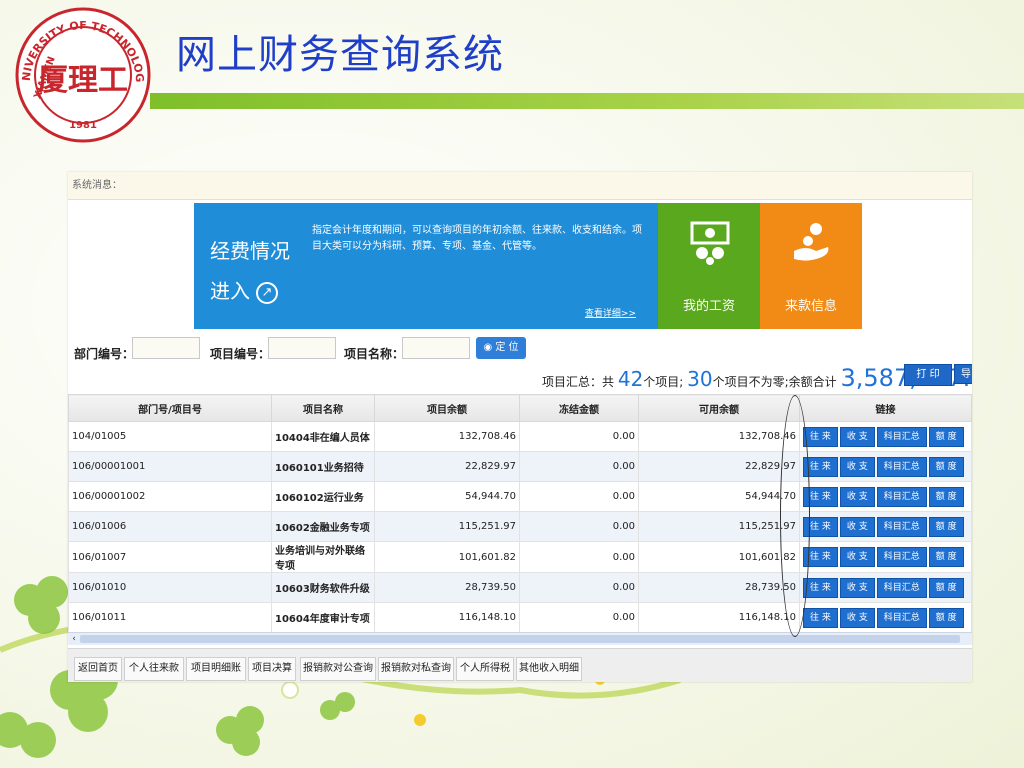  Describe the element at coordinates (74, 639) in the screenshot. I see `scroll-left-icon: ‹` at that location.